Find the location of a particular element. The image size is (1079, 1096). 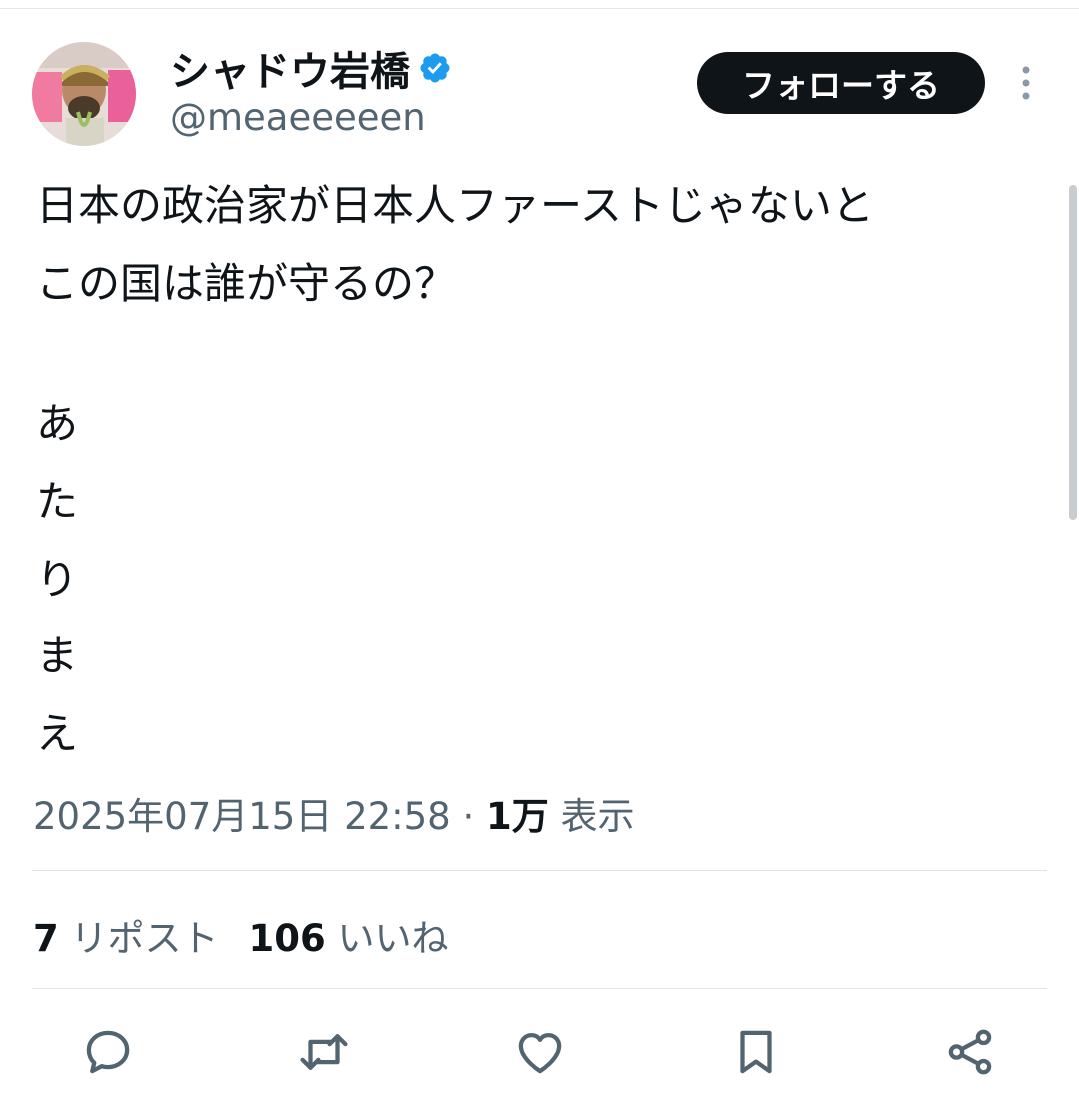

tweet-text-line-6: り is located at coordinates (57, 579).